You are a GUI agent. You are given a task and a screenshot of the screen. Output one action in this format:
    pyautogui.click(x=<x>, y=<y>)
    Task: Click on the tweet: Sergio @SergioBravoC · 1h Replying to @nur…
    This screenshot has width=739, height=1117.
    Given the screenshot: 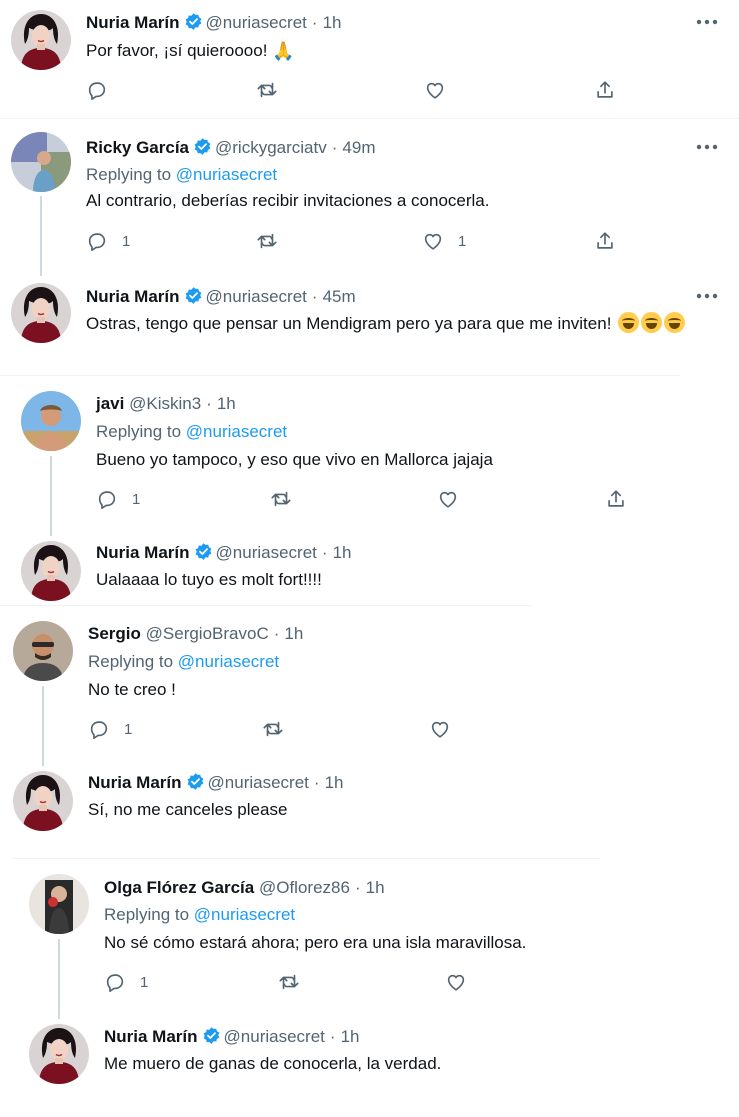 What is the action you would take?
    pyautogui.click(x=369, y=685)
    